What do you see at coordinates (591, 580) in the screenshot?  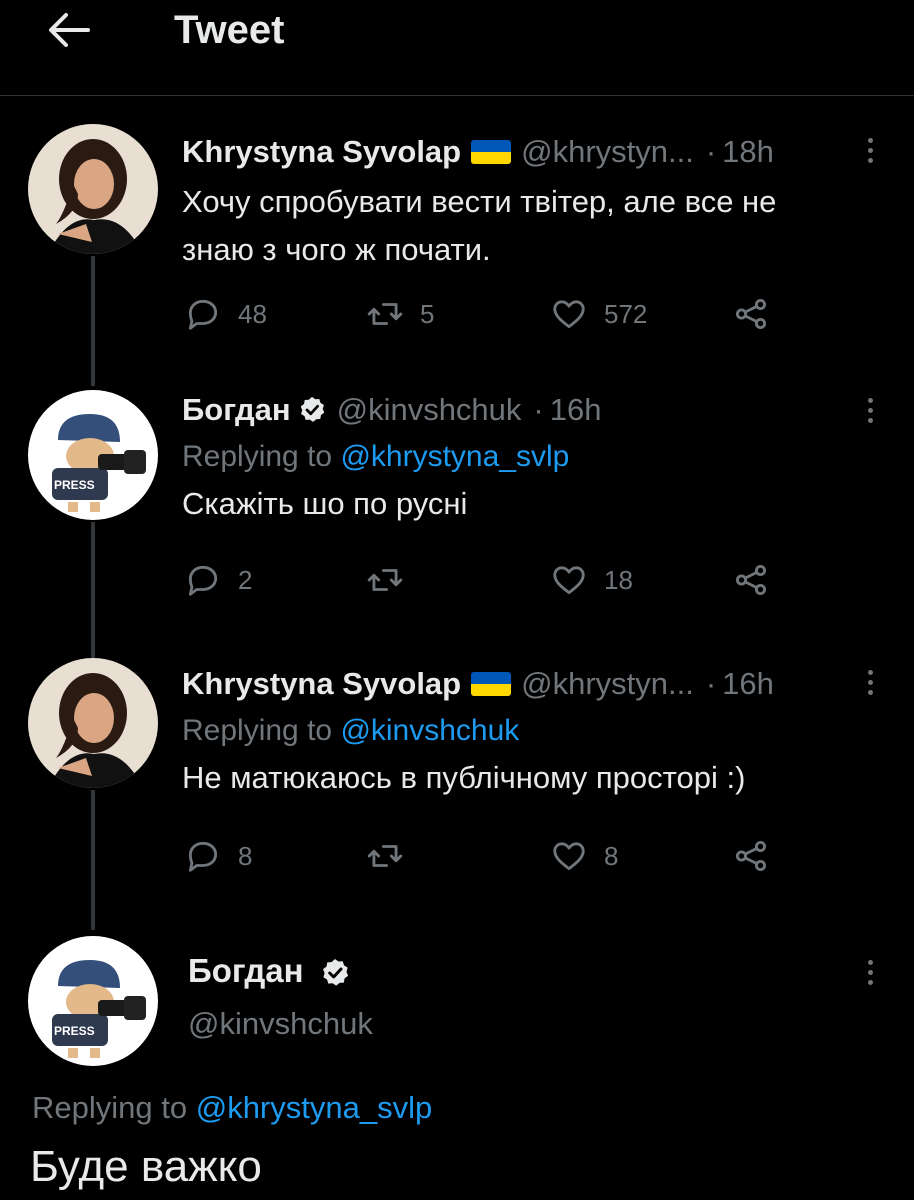 I see `like-button: 18` at bounding box center [591, 580].